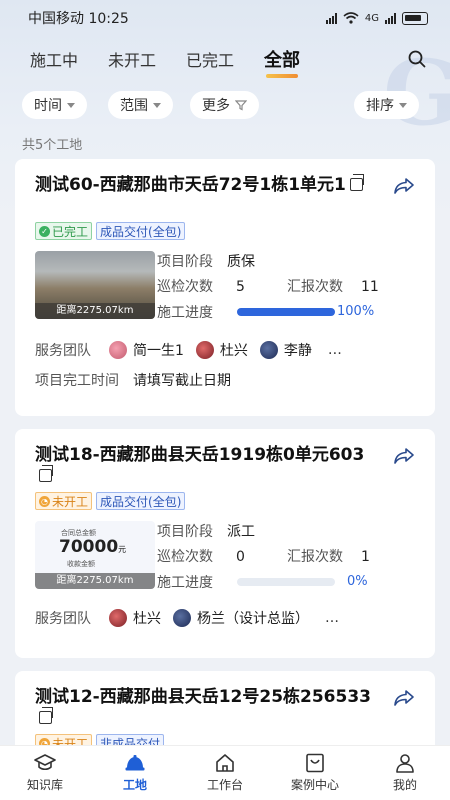 This screenshot has height=800, width=450. I want to click on nav-label: 知识库, so click(44, 785).